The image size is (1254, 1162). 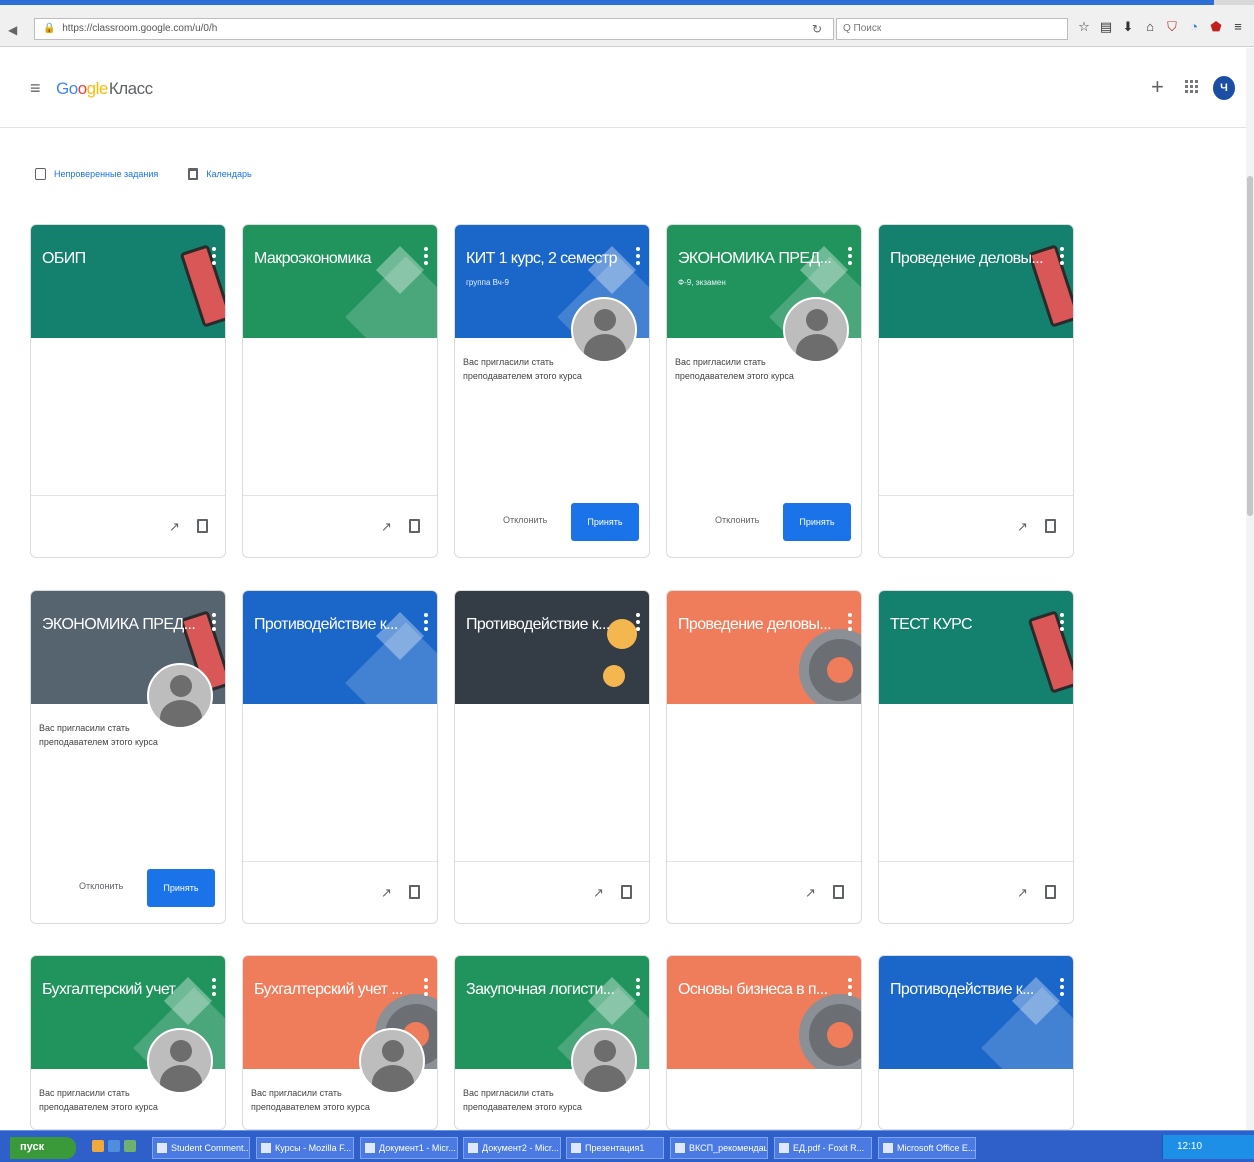 I want to click on course-card-header: Макроэкономика, so click(x=340, y=281).